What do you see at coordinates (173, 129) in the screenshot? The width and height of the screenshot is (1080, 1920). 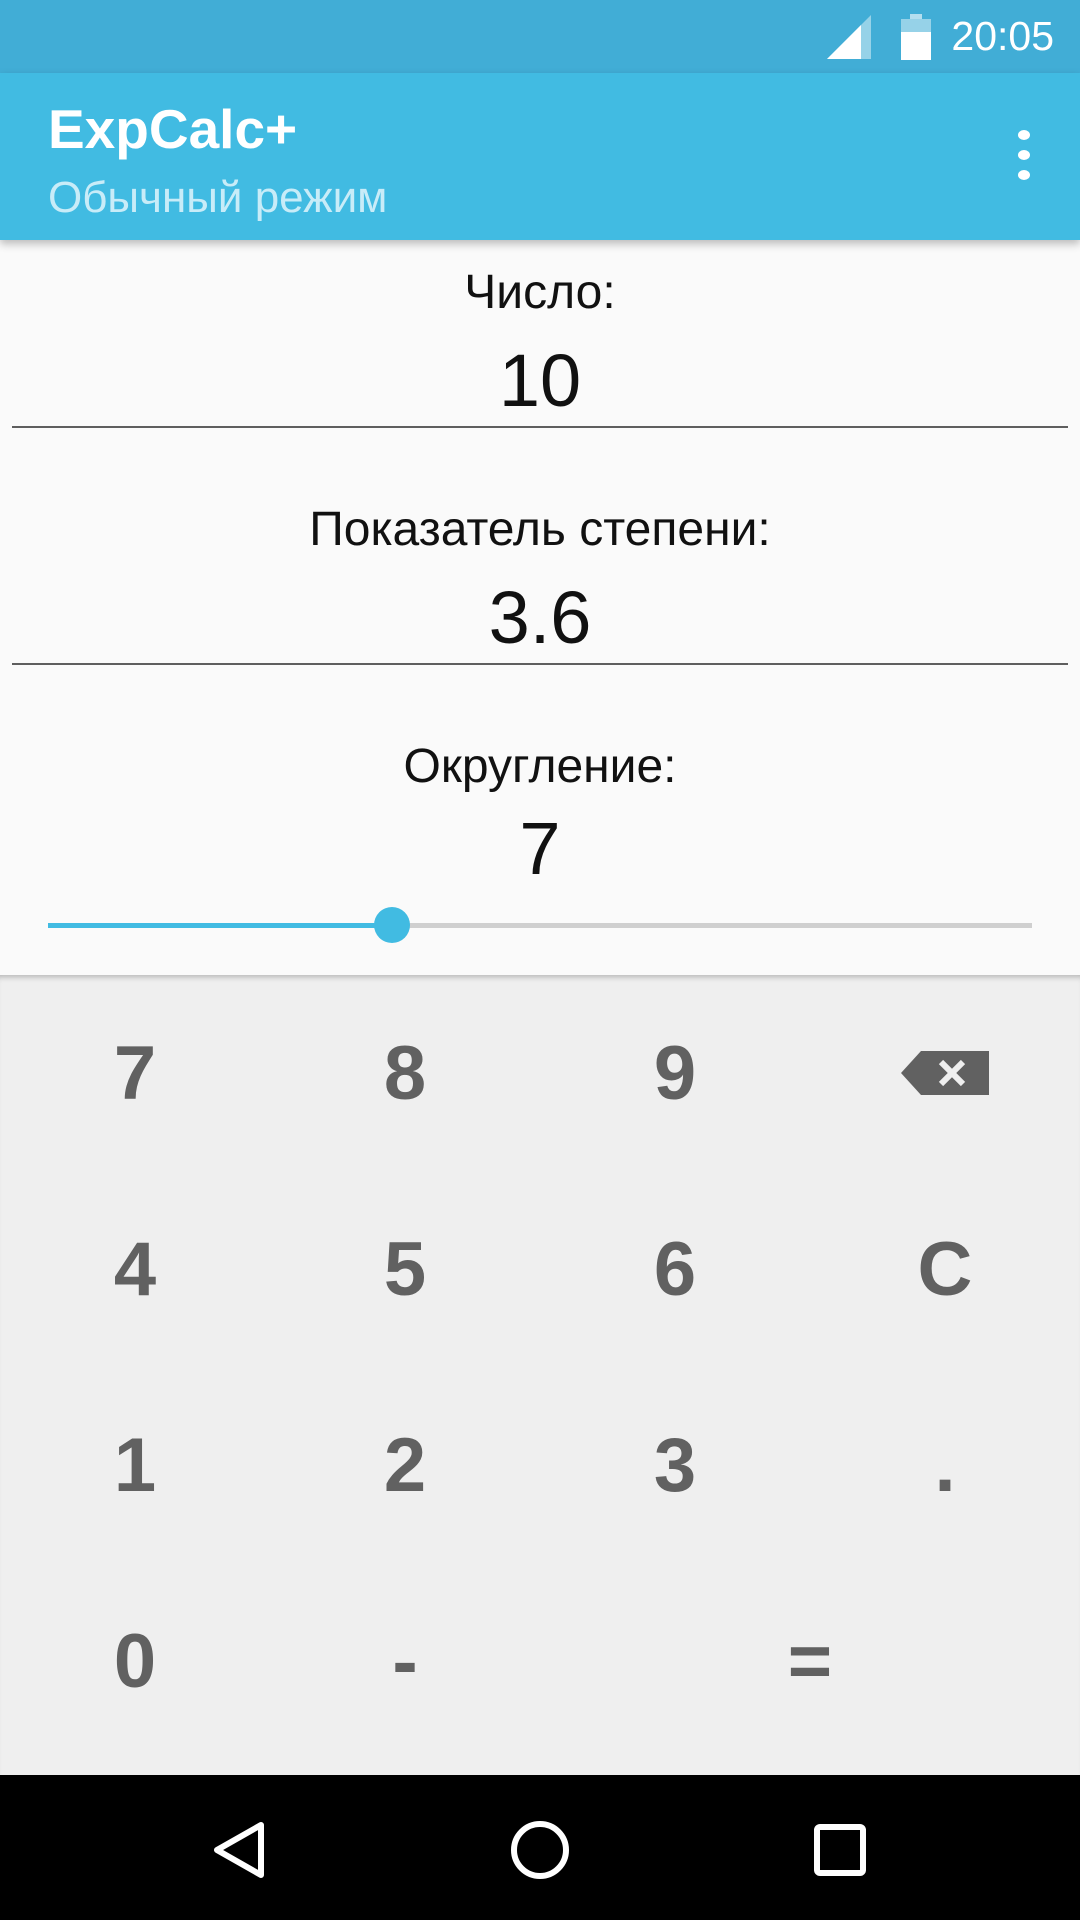 I see `app-title: ExpCalc+` at bounding box center [173, 129].